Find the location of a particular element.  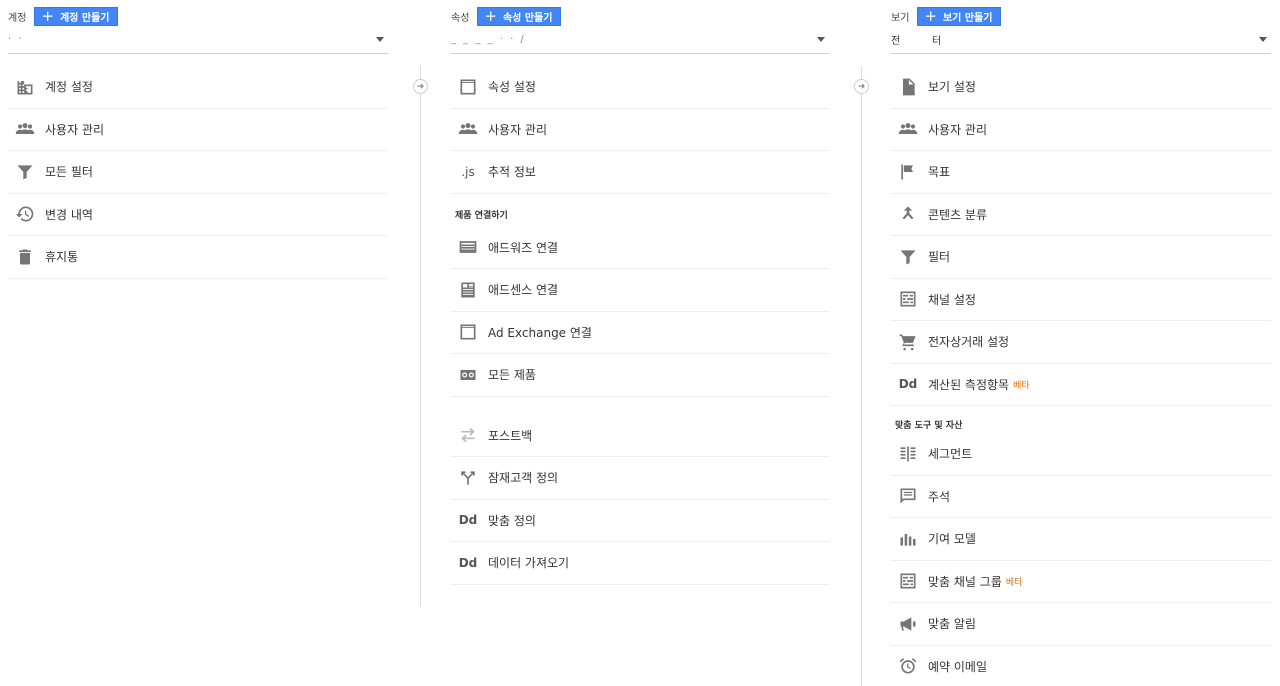

item-label: 모든 제품 is located at coordinates (512, 375).